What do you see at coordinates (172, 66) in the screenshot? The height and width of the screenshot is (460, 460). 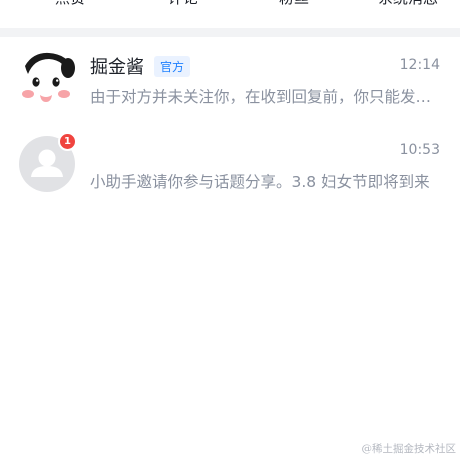 I see `official-badge: 官方` at bounding box center [172, 66].